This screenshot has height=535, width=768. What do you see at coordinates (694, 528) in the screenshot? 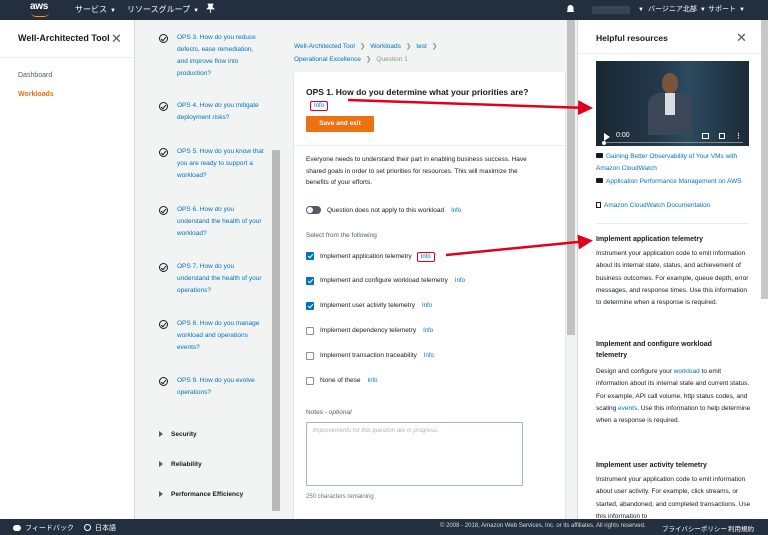
I see `privacy-policy-link: プライバシーポリシー` at bounding box center [694, 528].